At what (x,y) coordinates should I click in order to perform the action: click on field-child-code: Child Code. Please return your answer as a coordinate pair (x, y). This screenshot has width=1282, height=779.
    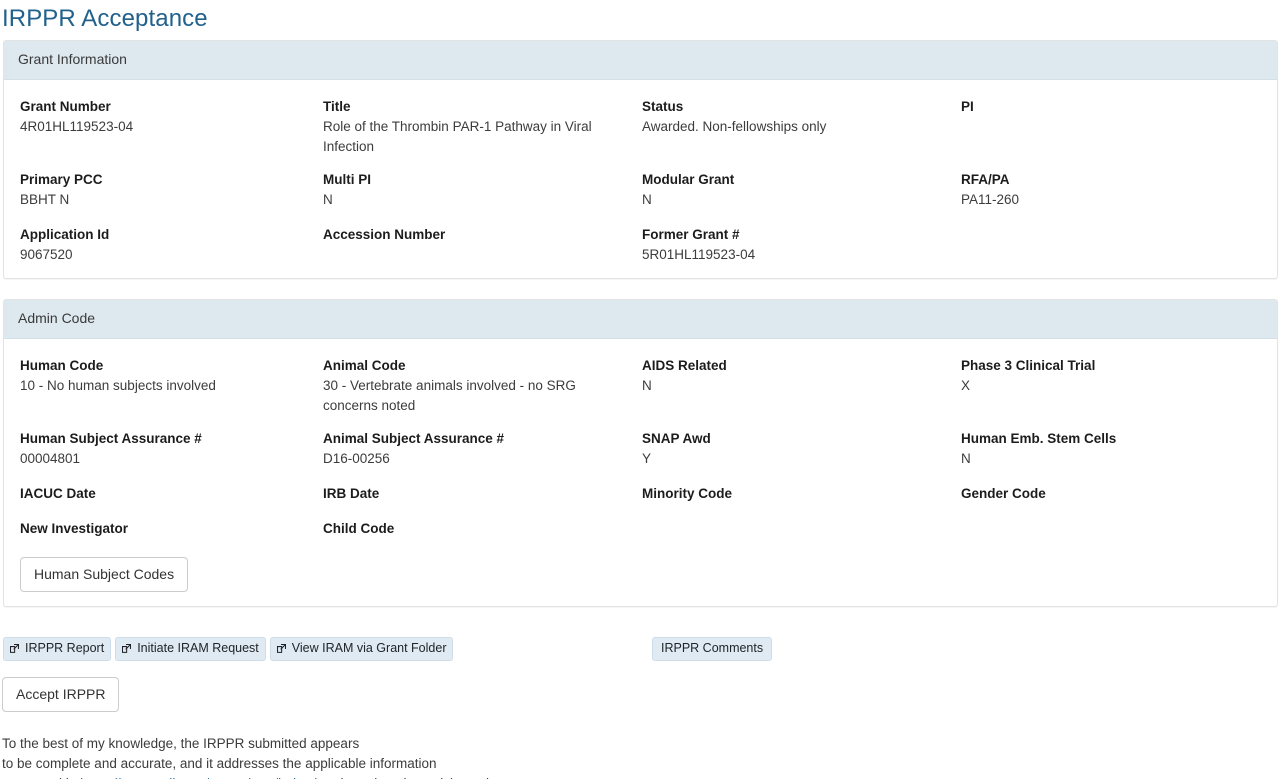
    Looking at the image, I should click on (482, 526).